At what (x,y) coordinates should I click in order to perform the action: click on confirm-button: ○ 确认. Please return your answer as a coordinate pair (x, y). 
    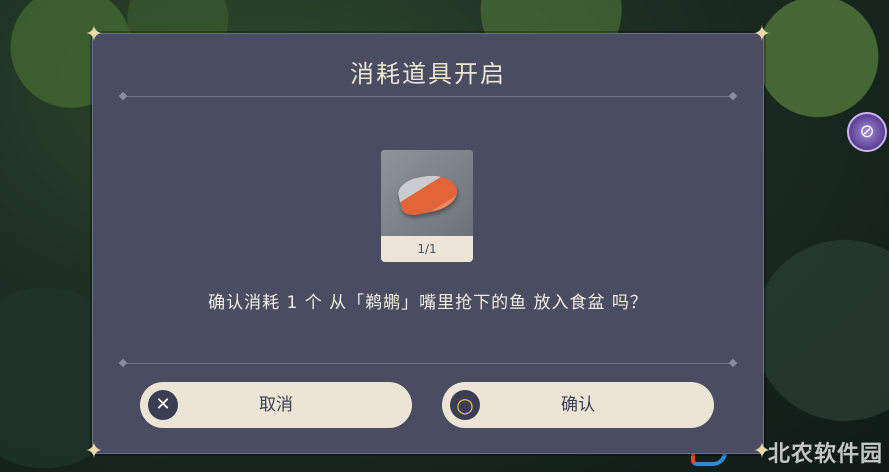
    Looking at the image, I should click on (578, 405).